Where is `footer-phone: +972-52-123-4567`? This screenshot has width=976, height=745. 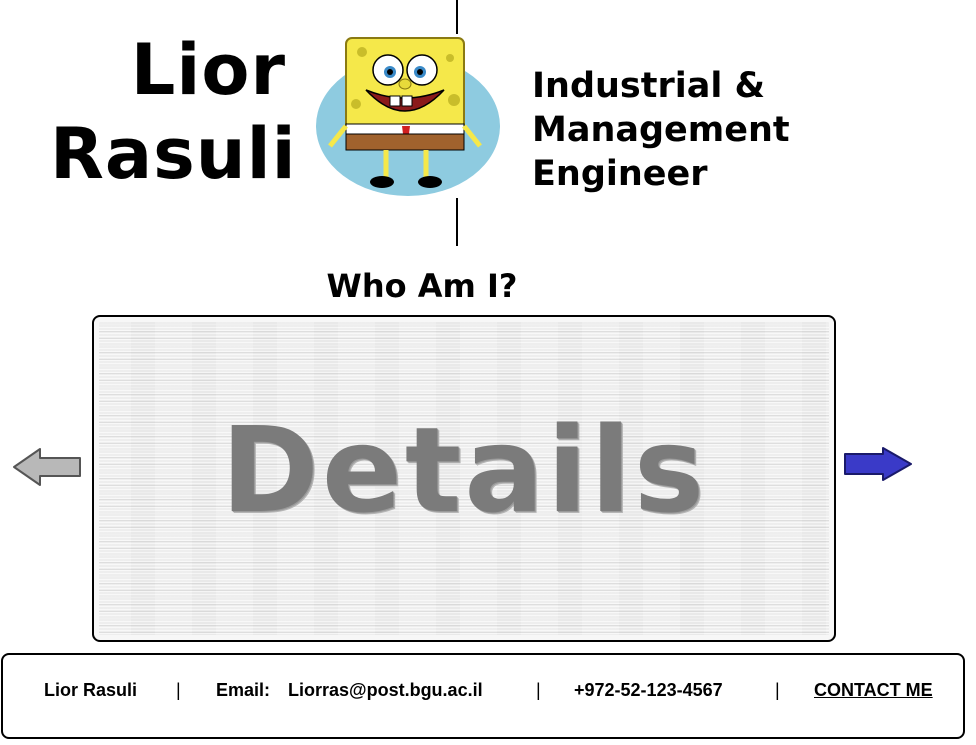 footer-phone: +972-52-123-4567 is located at coordinates (648, 690).